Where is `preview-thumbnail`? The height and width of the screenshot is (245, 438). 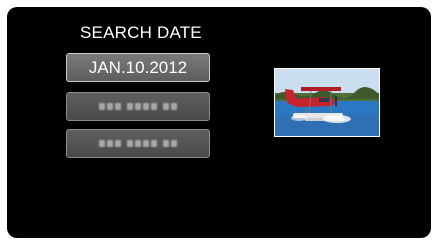
preview-thumbnail is located at coordinates (327, 102).